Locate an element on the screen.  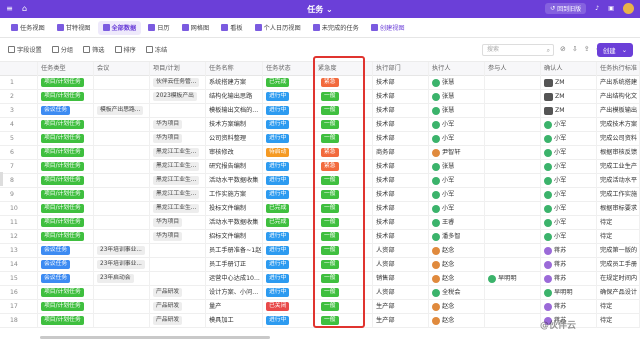
cell-project: 2023模板产出 is located at coordinates (178, 97).